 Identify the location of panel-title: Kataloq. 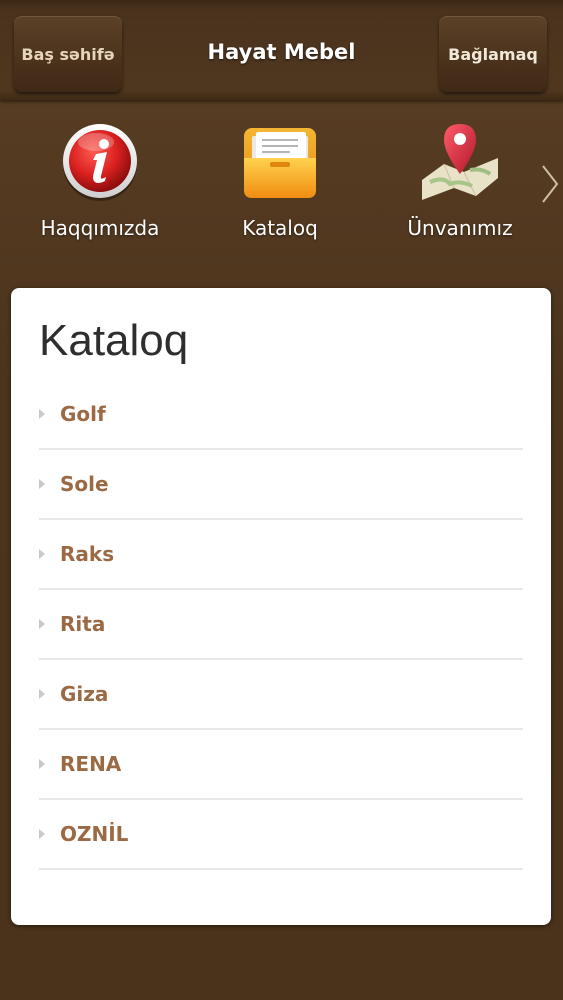
(114, 340).